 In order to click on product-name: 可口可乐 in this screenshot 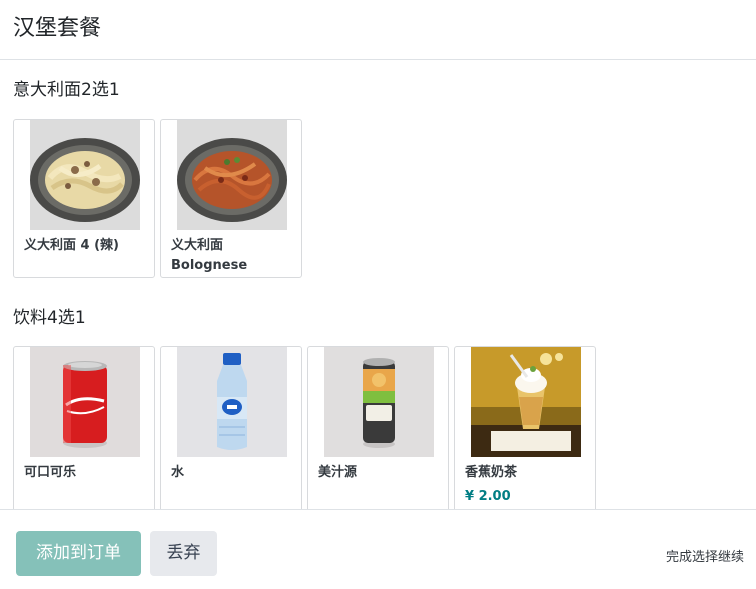, I will do `click(50, 472)`.